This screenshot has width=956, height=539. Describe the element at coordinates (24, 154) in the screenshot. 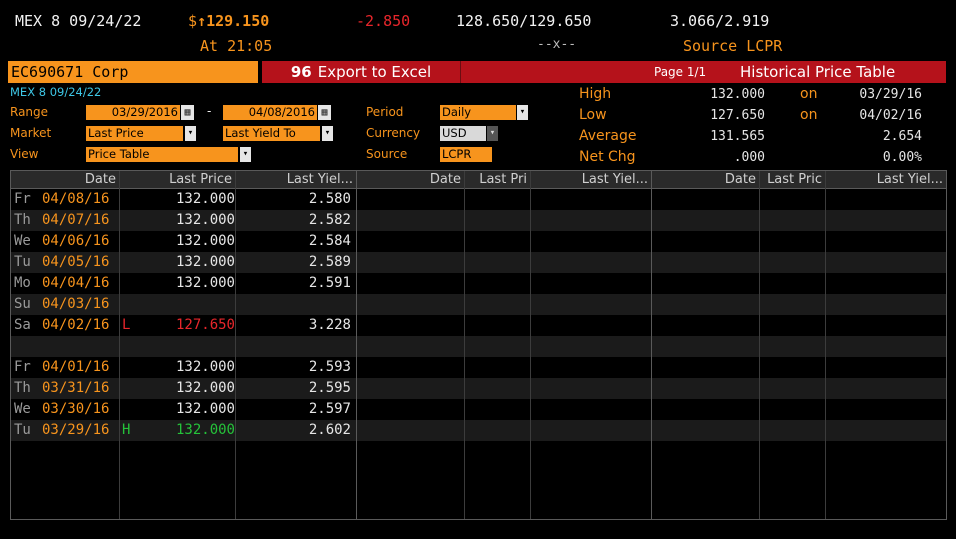

I see `view-label: View` at that location.